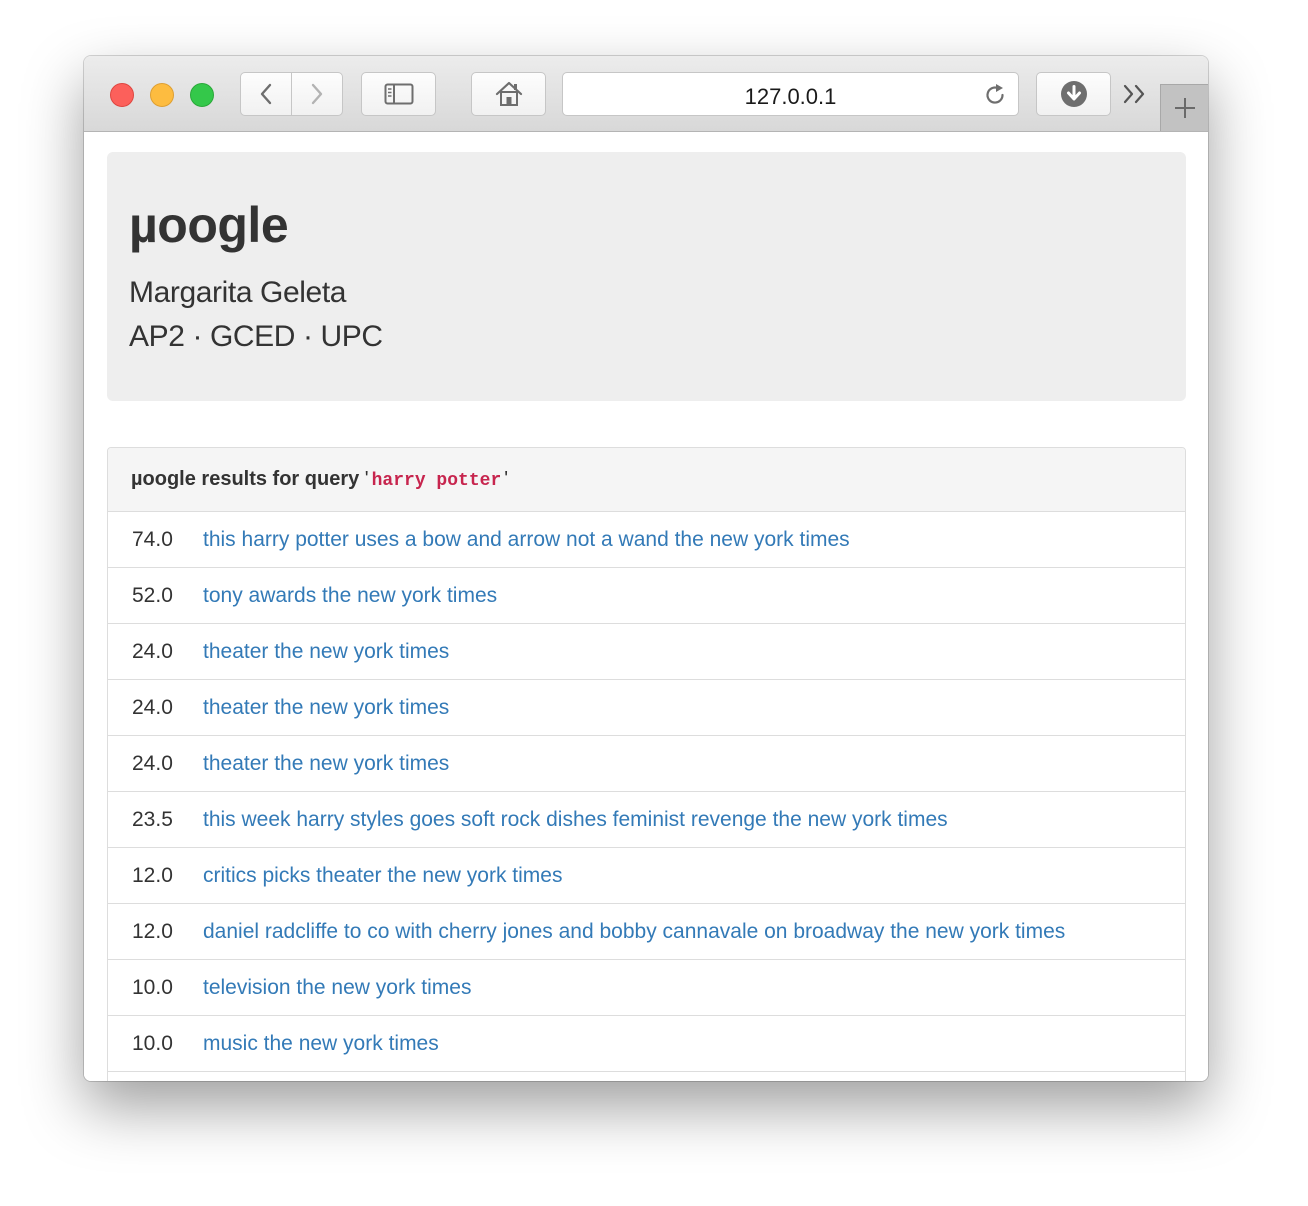 Image resolution: width=1308 pixels, height=1206 pixels. What do you see at coordinates (646, 1044) in the screenshot?
I see `result-row: 10.0 music the new york times` at bounding box center [646, 1044].